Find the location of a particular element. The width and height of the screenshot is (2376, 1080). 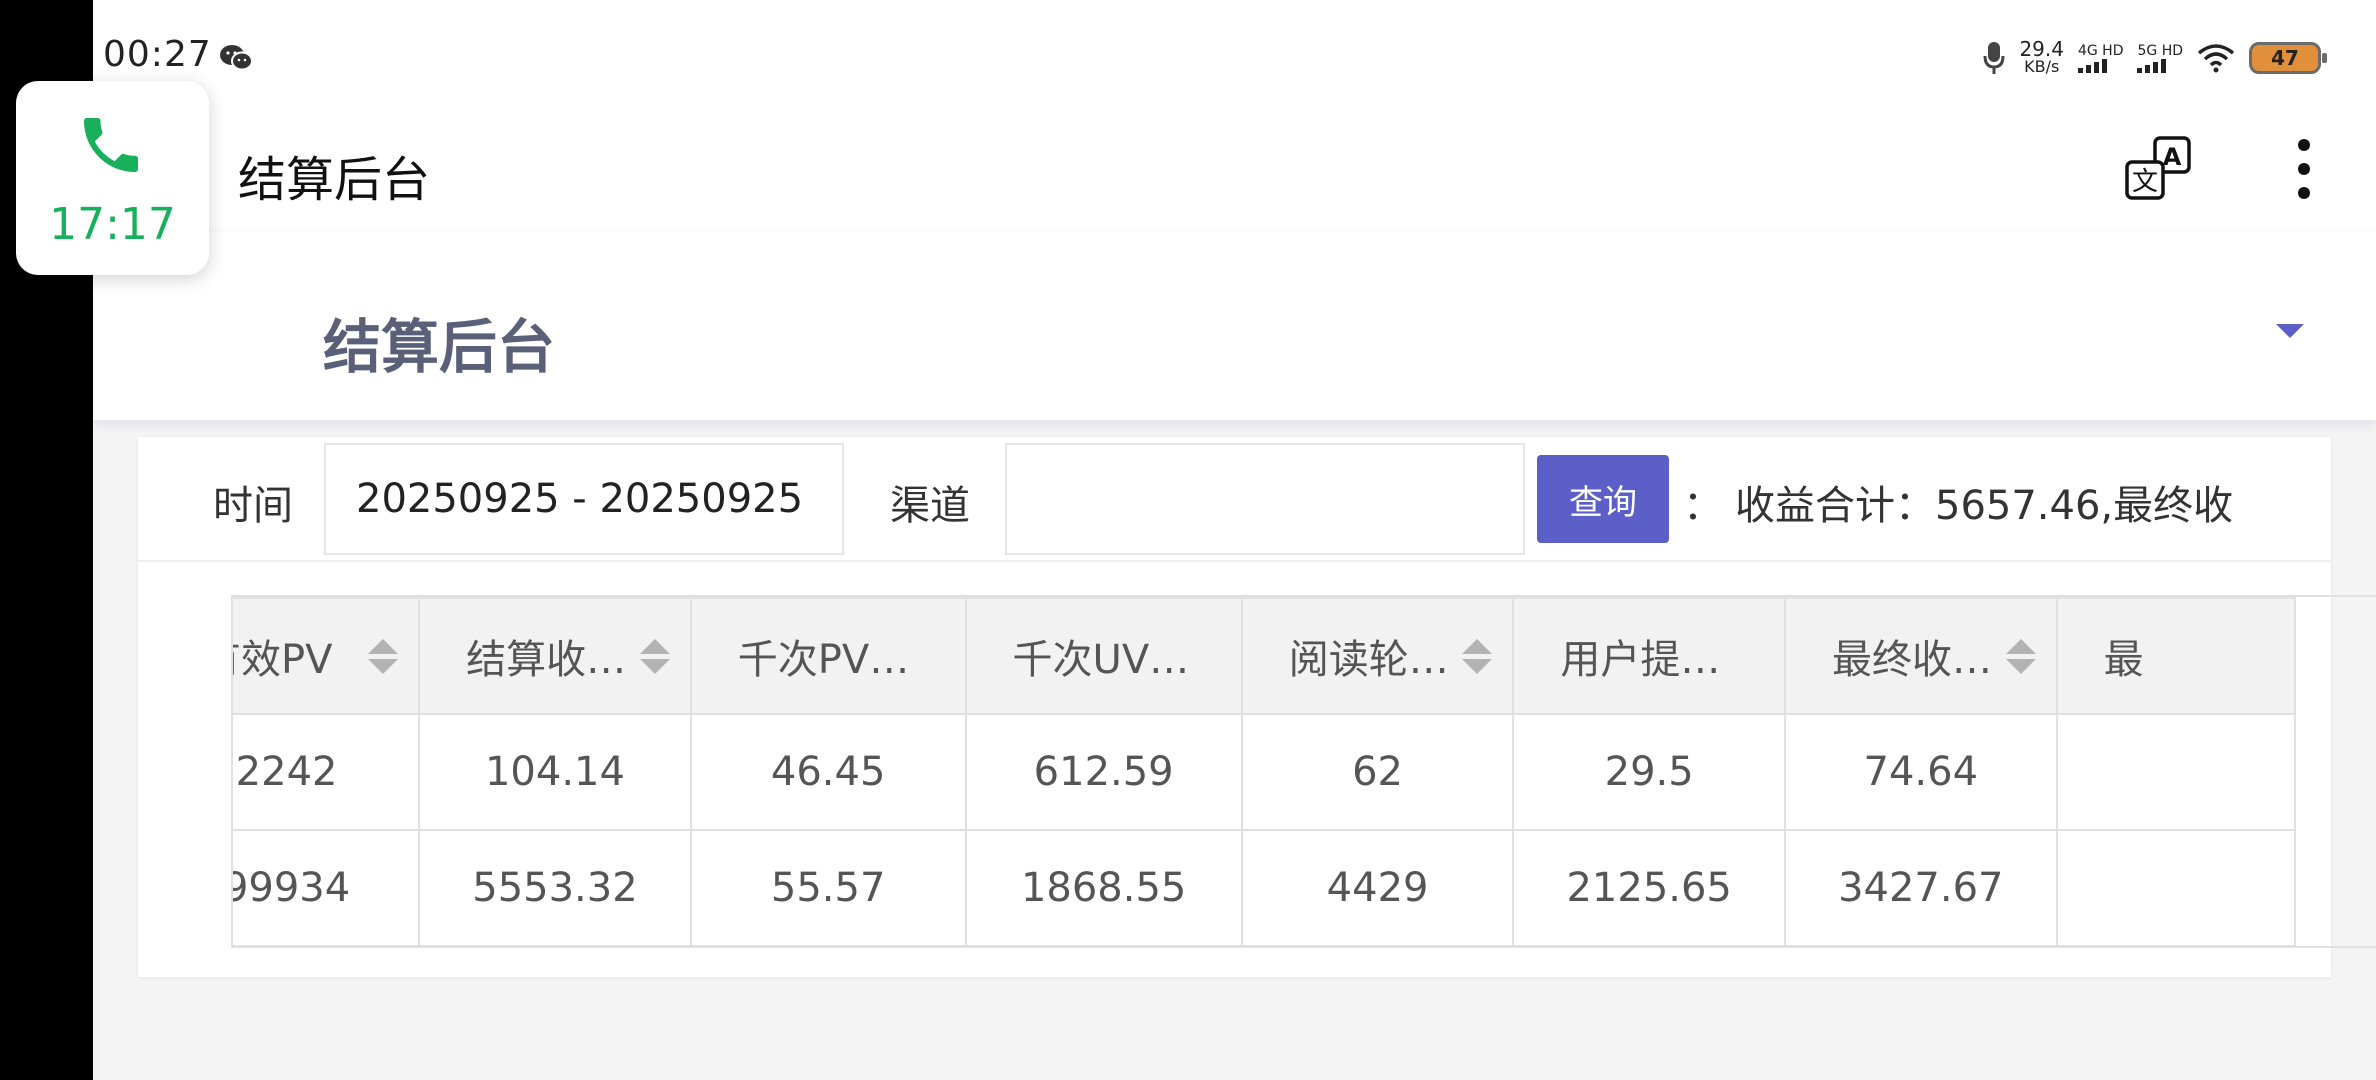

svg-text: 文 is located at coordinates (2145, 182).